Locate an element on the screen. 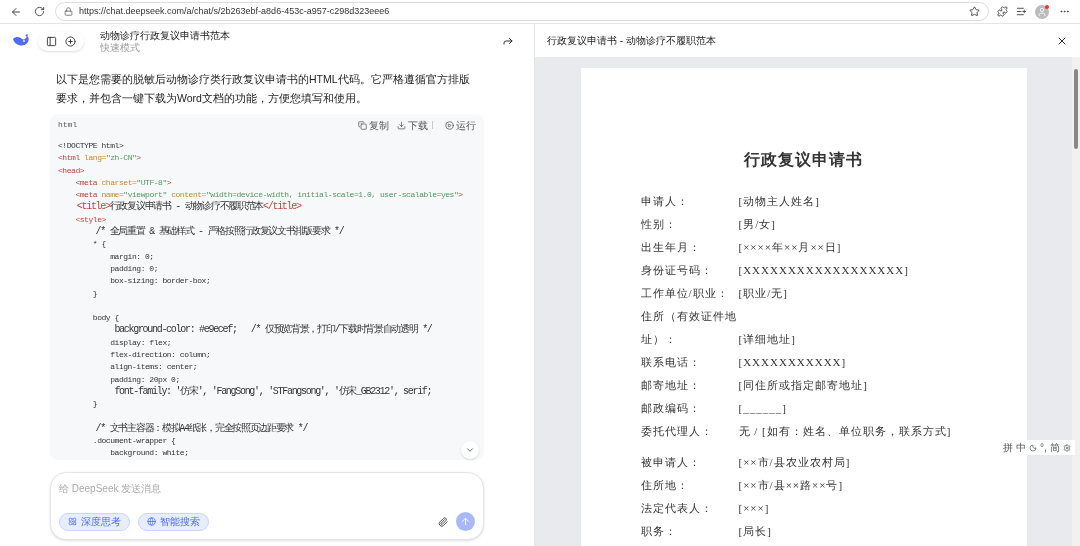 This screenshot has height=546, width=1080. reload-icon is located at coordinates (39, 11).